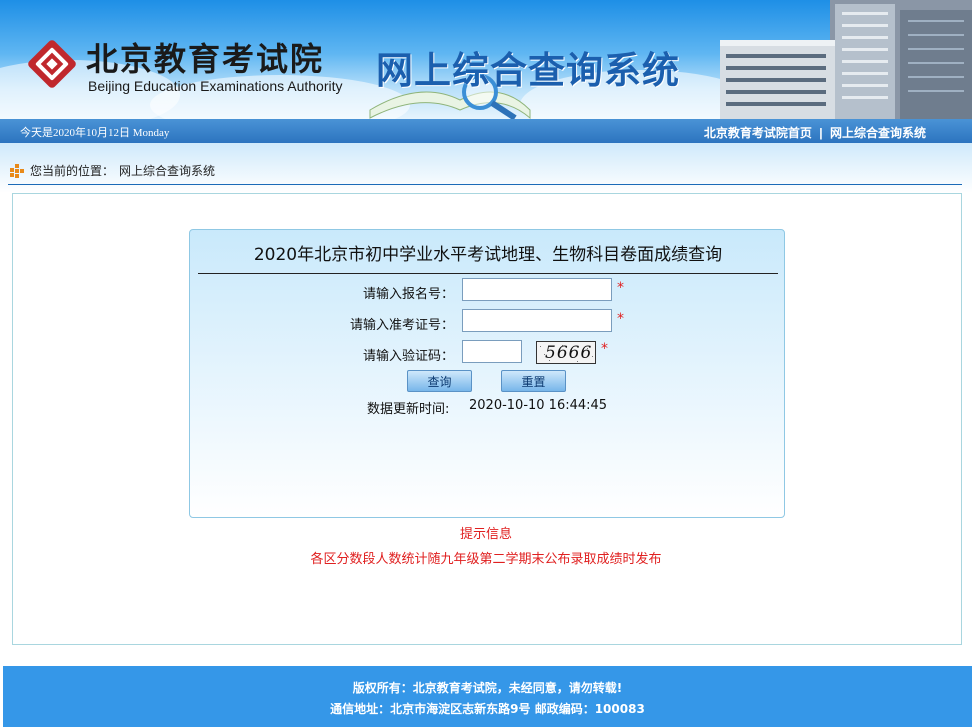  What do you see at coordinates (17, 171) in the screenshot?
I see `breadcrumb-dots-icon` at bounding box center [17, 171].